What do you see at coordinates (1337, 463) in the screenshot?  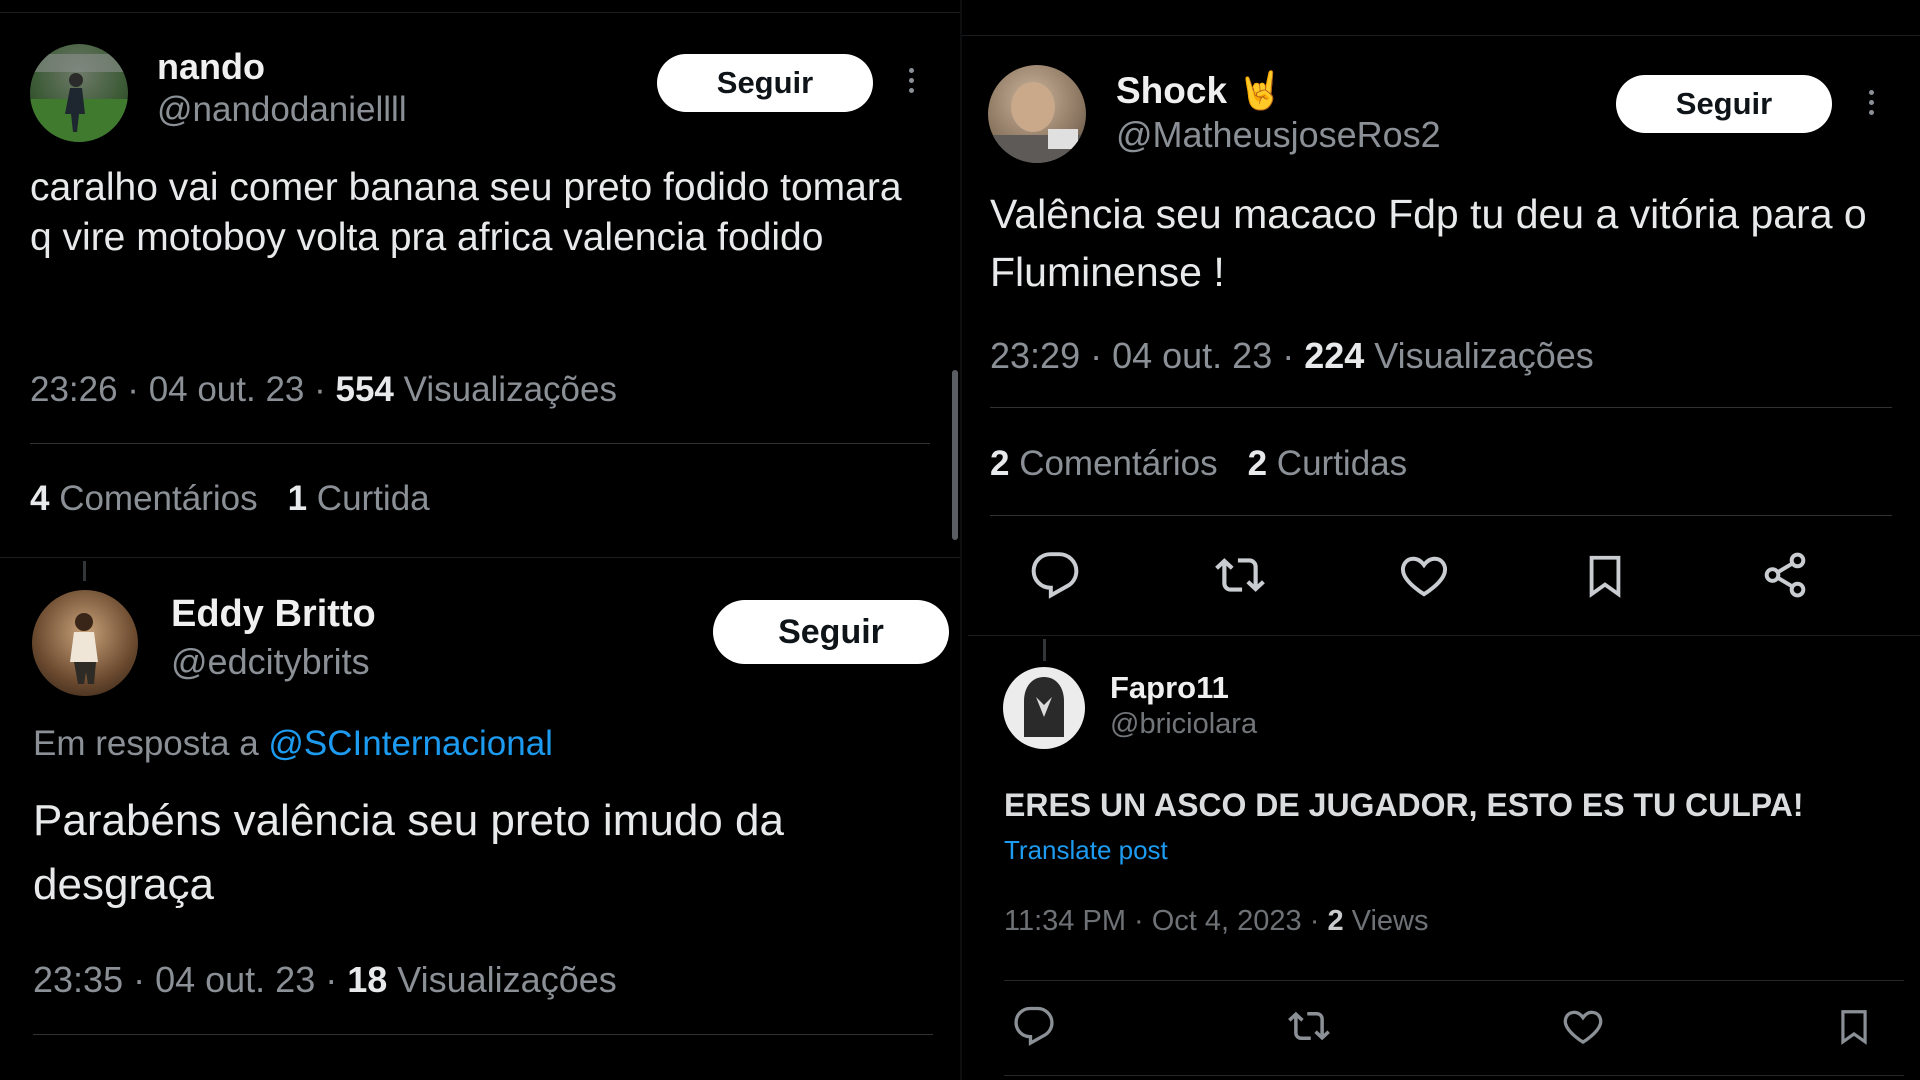 I see `likes-label: Curtidas` at bounding box center [1337, 463].